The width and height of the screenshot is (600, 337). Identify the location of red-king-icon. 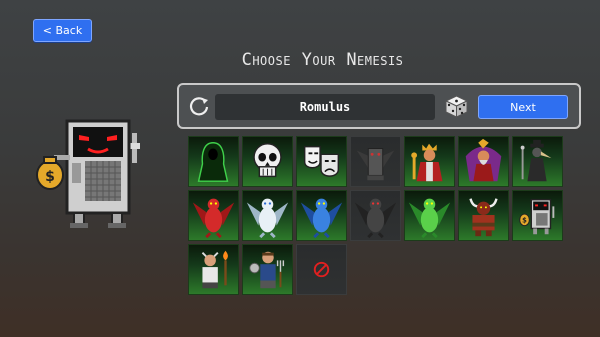
(427, 162).